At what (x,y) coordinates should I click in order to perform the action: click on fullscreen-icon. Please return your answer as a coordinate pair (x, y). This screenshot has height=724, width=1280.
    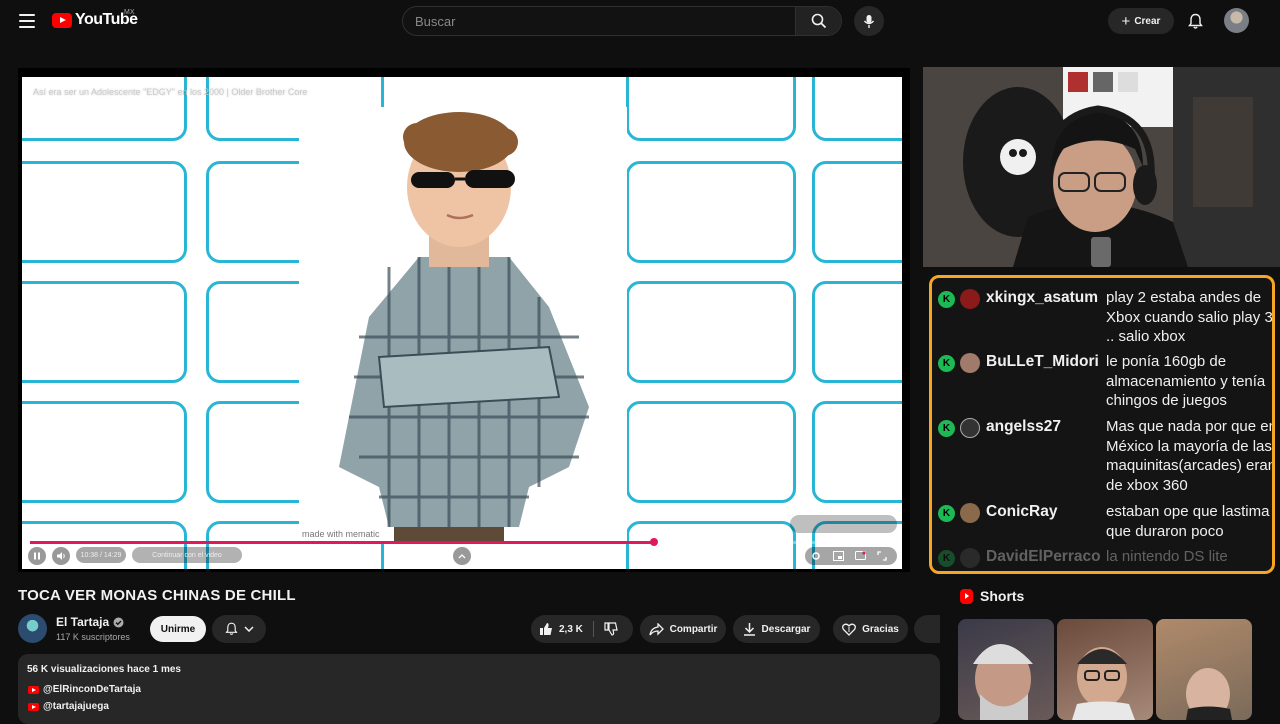
    Looking at the image, I should click on (882, 556).